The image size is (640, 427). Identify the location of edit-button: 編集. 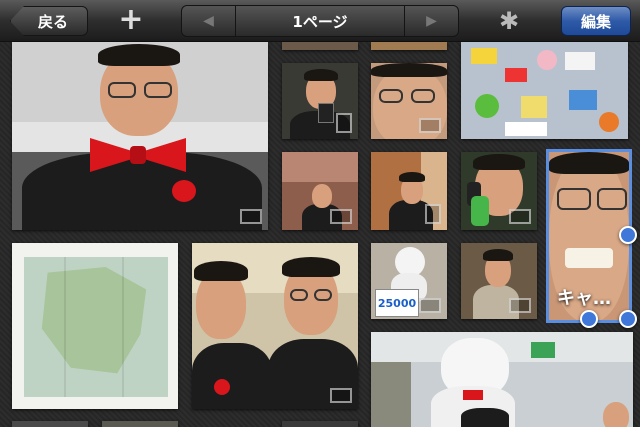
(596, 21).